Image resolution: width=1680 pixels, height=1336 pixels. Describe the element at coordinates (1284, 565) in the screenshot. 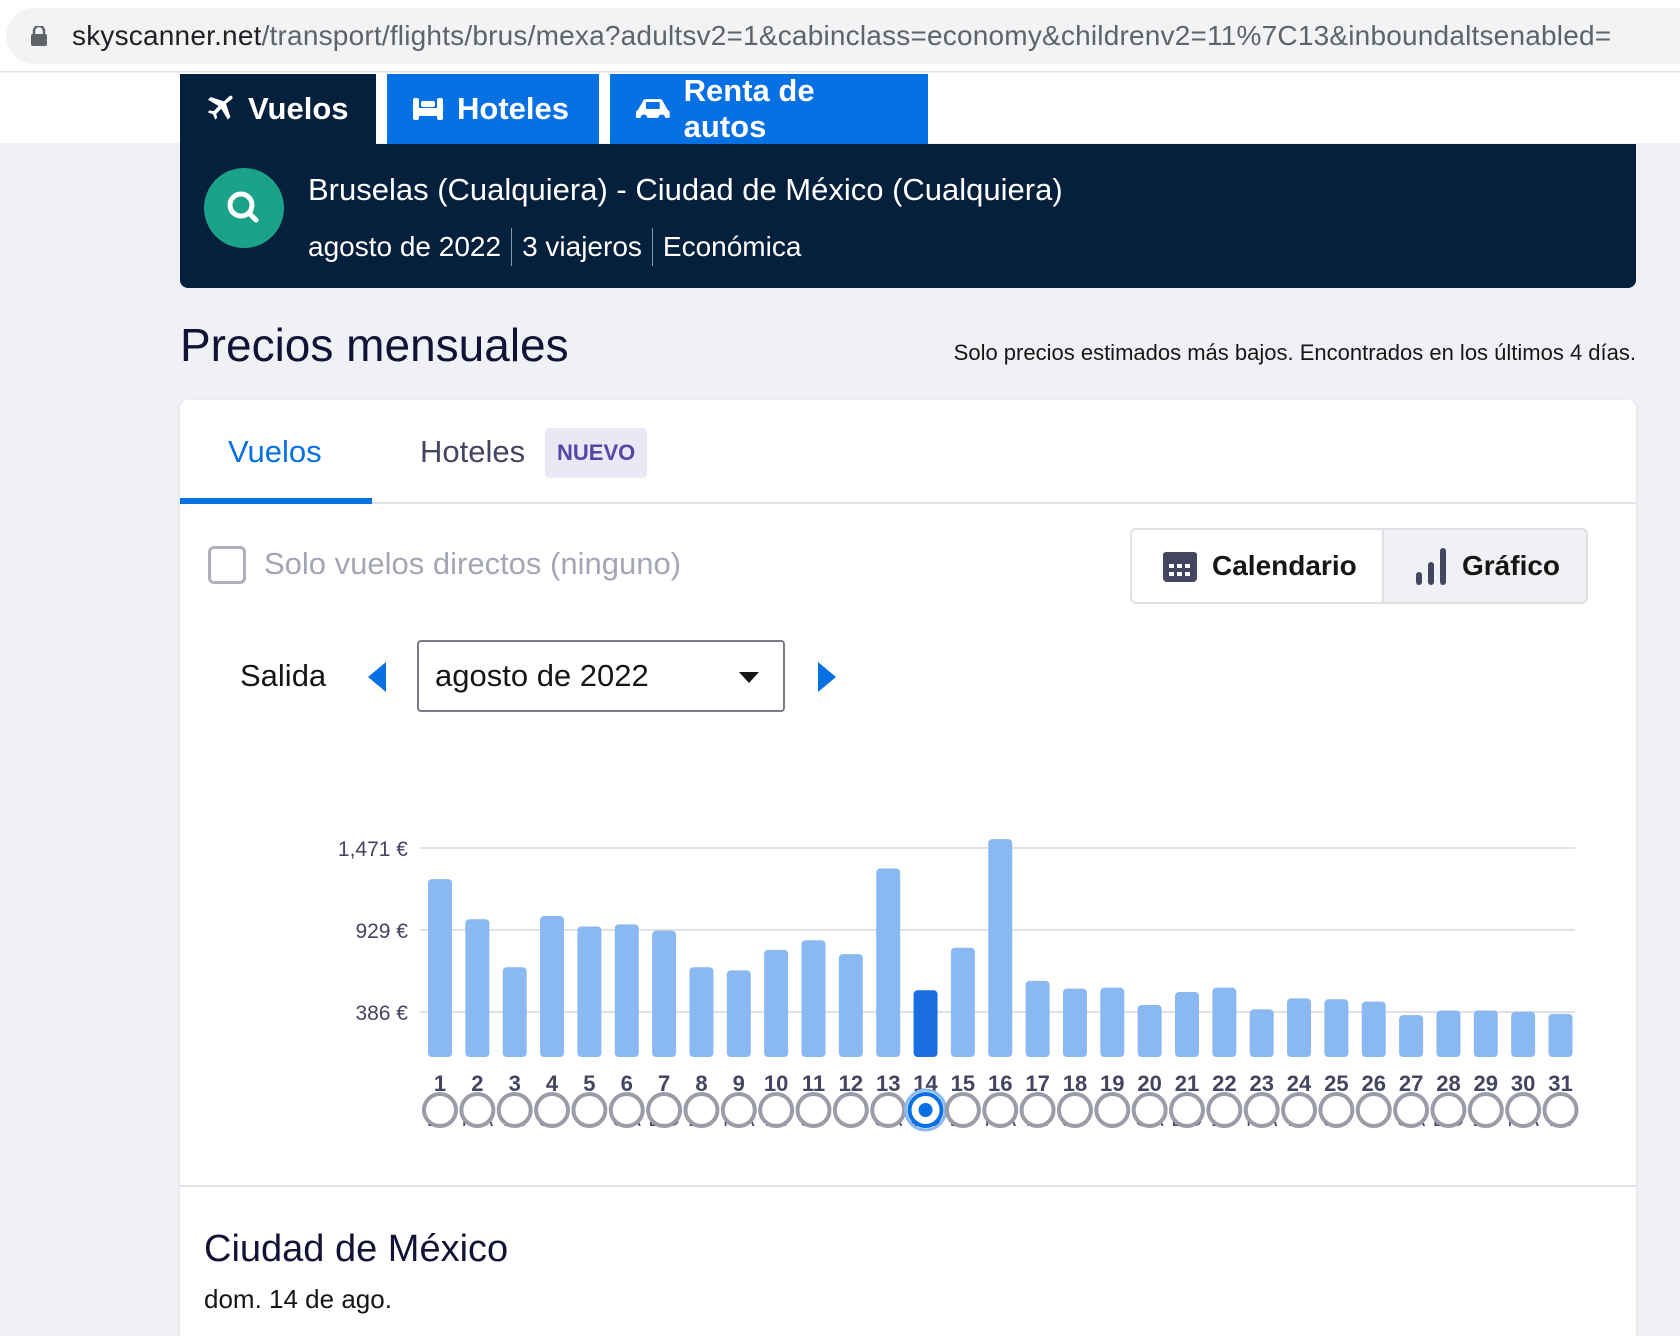

I see `calendar-view-label: Calendario` at that location.